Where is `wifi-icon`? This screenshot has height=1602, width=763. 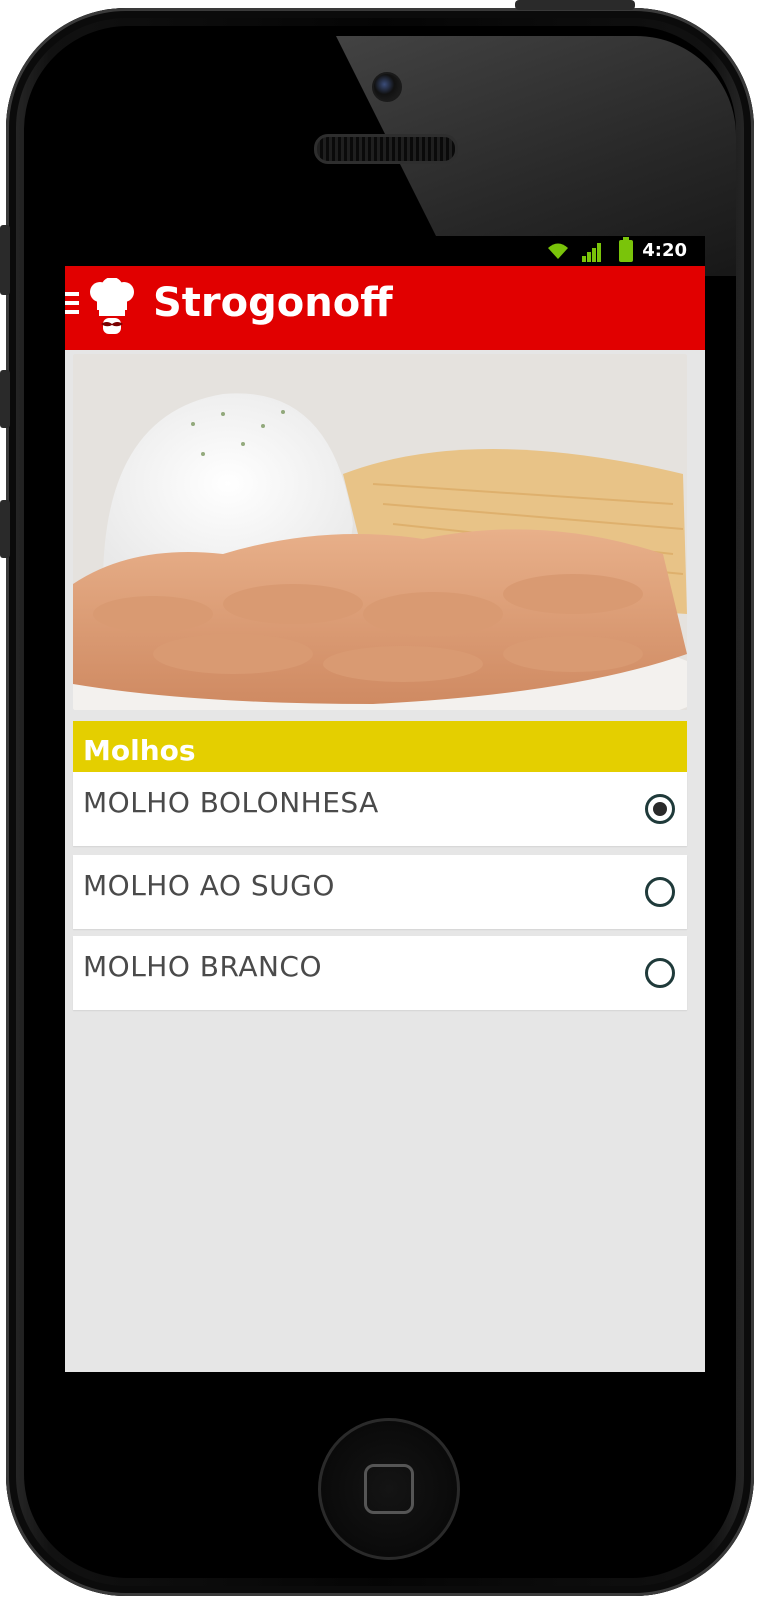 wifi-icon is located at coordinates (558, 251).